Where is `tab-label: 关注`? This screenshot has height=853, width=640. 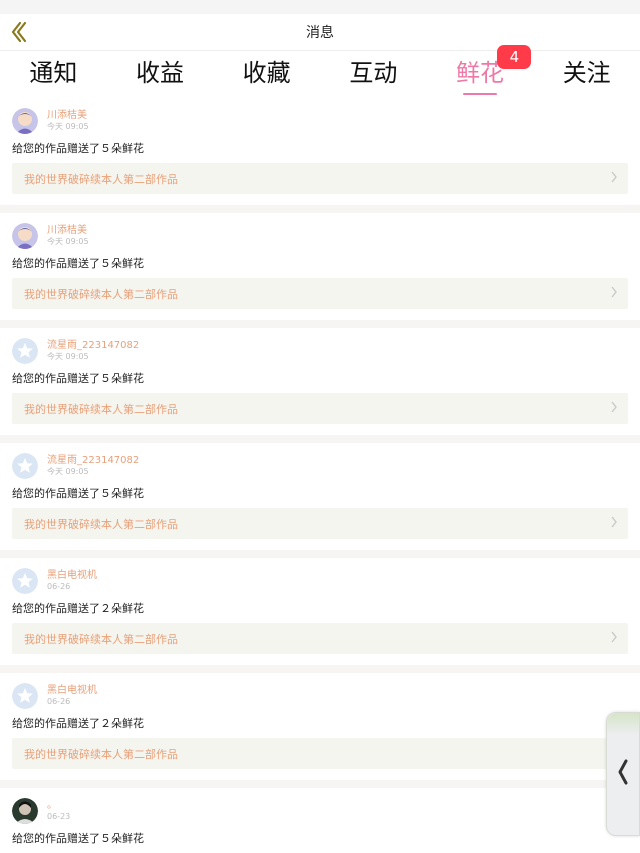 tab-label: 关注 is located at coordinates (586, 72).